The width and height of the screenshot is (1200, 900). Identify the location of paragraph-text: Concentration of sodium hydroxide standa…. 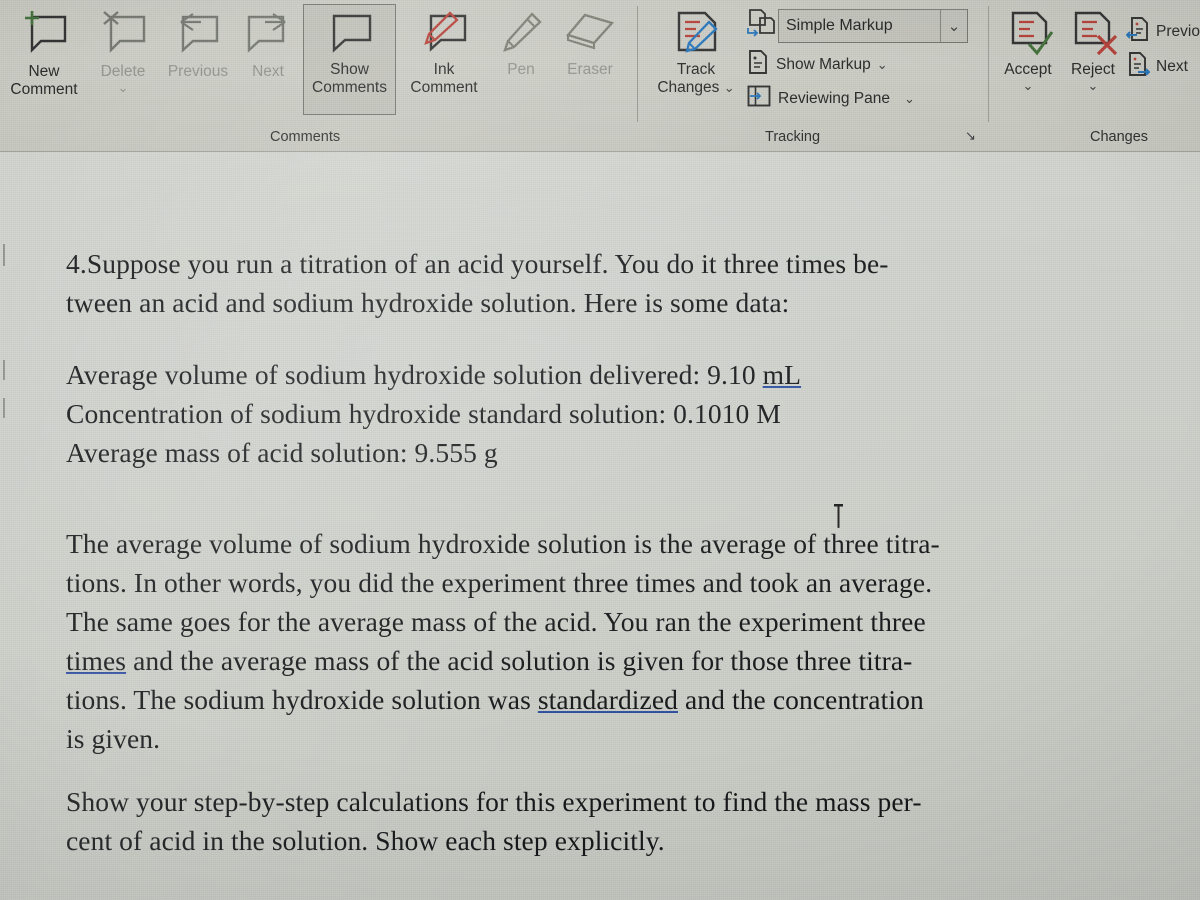
(423, 433).